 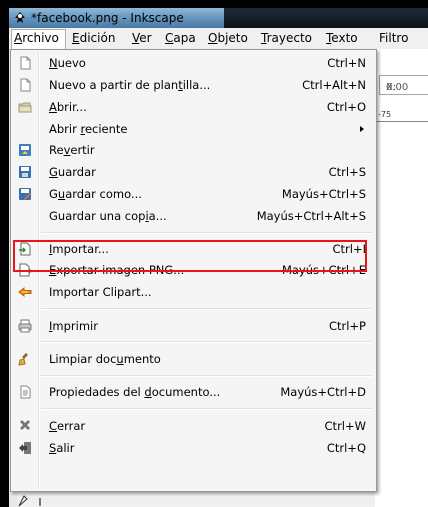 What do you see at coordinates (82, 150) in the screenshot?
I see `label-text: ertir` at bounding box center [82, 150].